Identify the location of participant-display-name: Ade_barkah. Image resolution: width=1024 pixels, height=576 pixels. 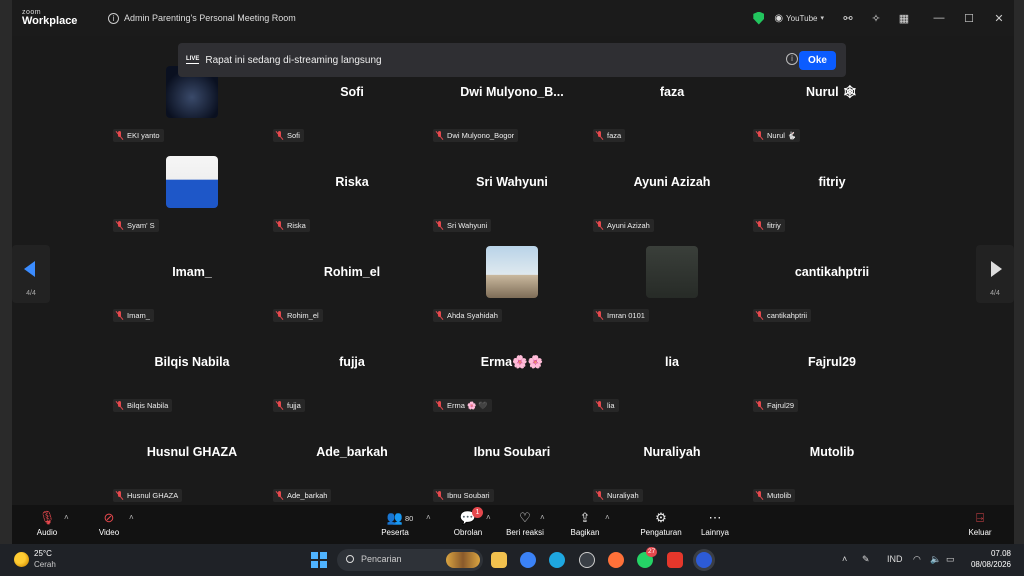
(352, 452).